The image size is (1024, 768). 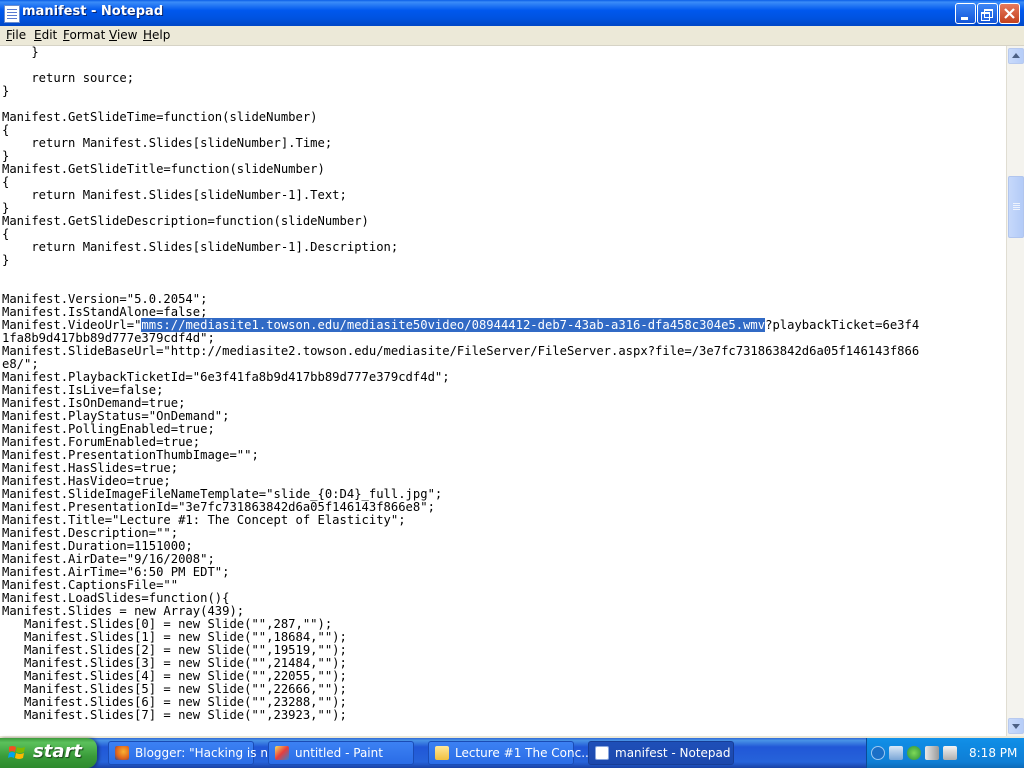 What do you see at coordinates (16, 752) in the screenshot?
I see `windows-logo-icon` at bounding box center [16, 752].